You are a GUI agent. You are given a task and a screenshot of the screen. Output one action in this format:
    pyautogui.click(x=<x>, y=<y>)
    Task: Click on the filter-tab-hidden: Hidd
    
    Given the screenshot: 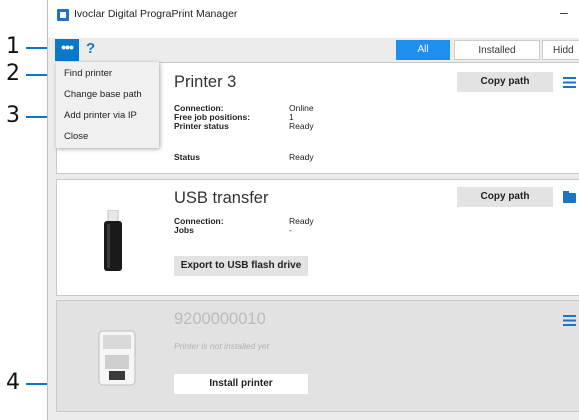 What is the action you would take?
    pyautogui.click(x=560, y=50)
    